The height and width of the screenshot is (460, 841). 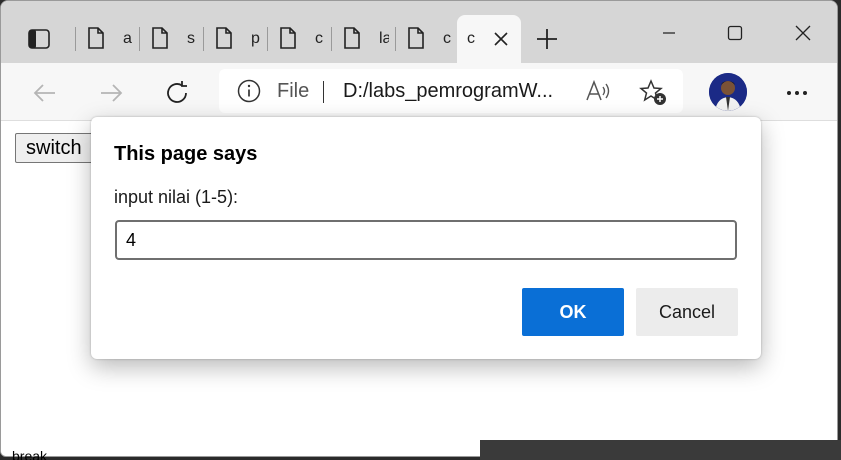 I want to click on tab-active: c, so click(x=489, y=39).